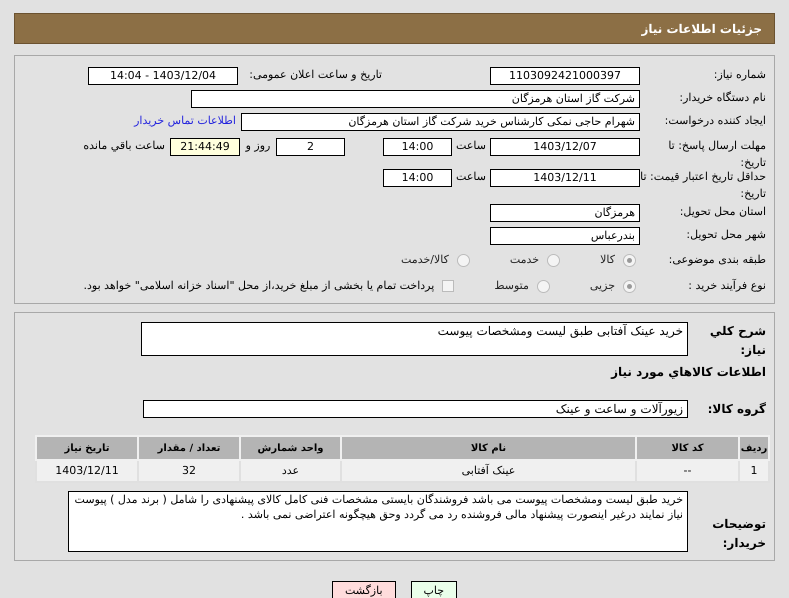  I want to click on section-heading: اطلاعات كالاهاي مورد نياز, so click(688, 372).